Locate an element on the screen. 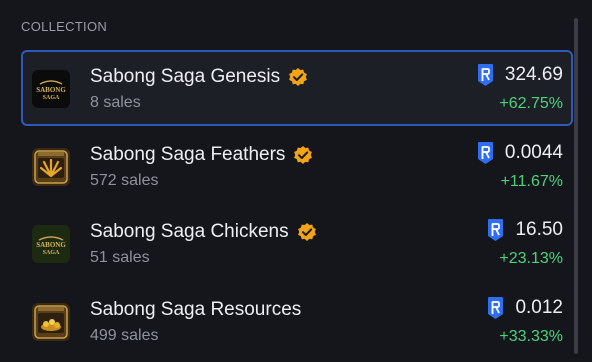  sales-count: 499 sales is located at coordinates (124, 335).